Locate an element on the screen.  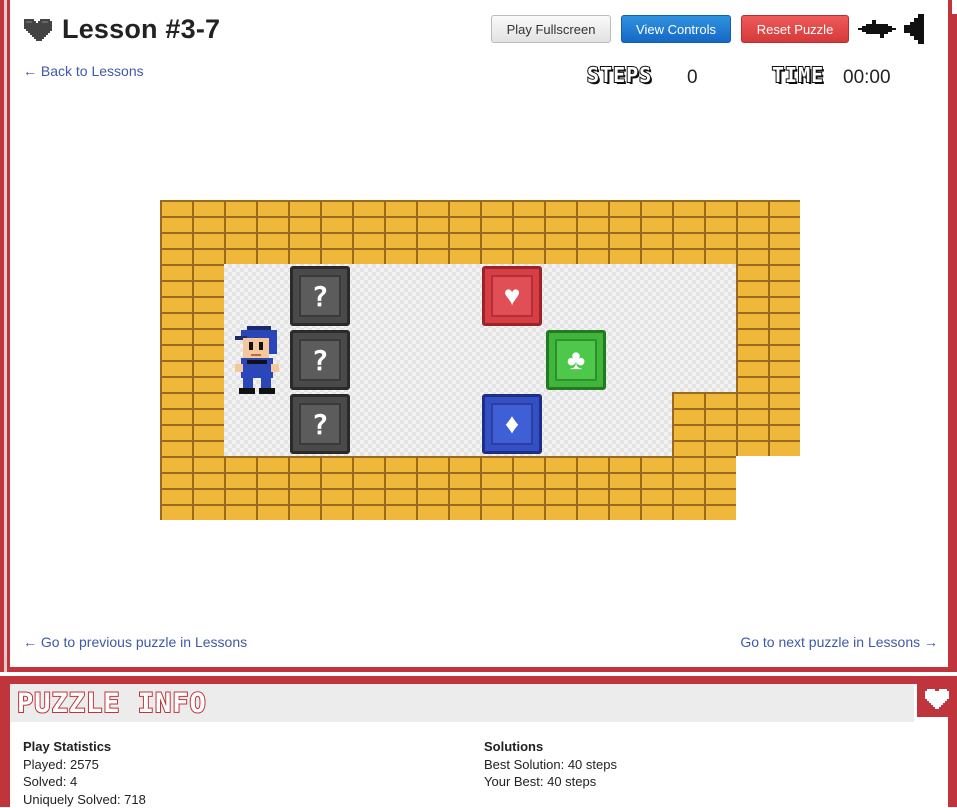
favorite-button is located at coordinates (937, 699).